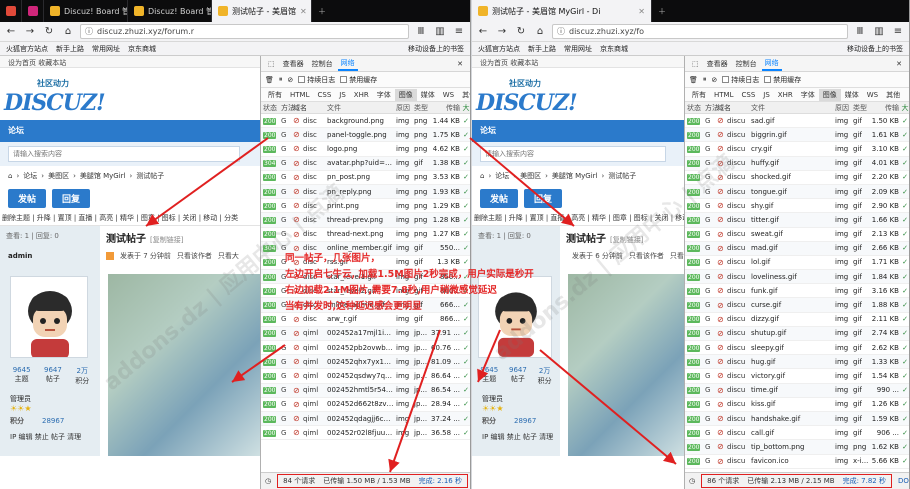 Image resolution: width=910 pixels, height=489 pixels. I want to click on request-row: 200 G ⊘ discu shutup.gif img gif 2.74 KB ✓, so click(797, 333).